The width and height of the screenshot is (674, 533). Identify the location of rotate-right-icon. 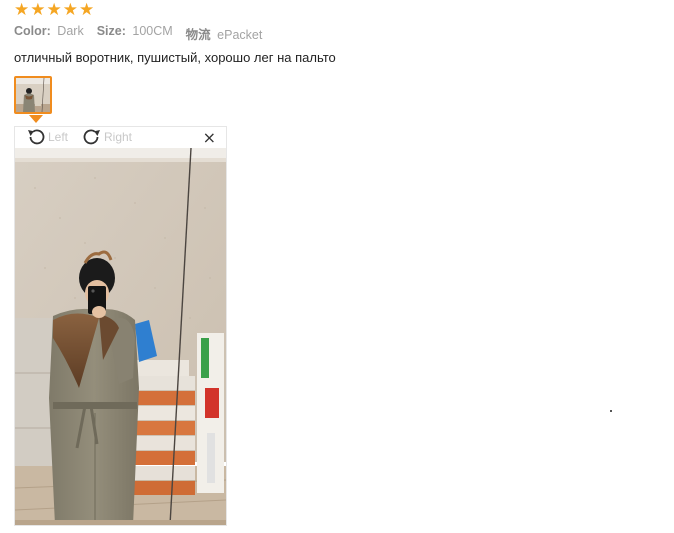
(91, 137).